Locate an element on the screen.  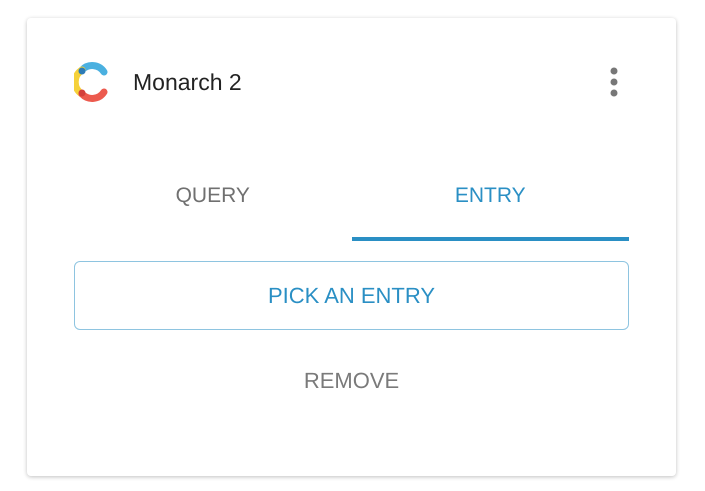
logo-icon is located at coordinates (92, 82).